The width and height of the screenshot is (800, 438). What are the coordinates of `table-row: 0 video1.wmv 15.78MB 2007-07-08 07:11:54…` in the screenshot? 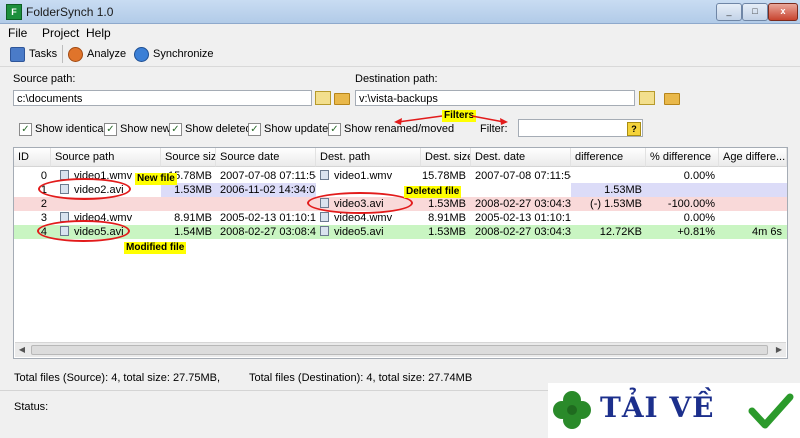 It's located at (400, 176).